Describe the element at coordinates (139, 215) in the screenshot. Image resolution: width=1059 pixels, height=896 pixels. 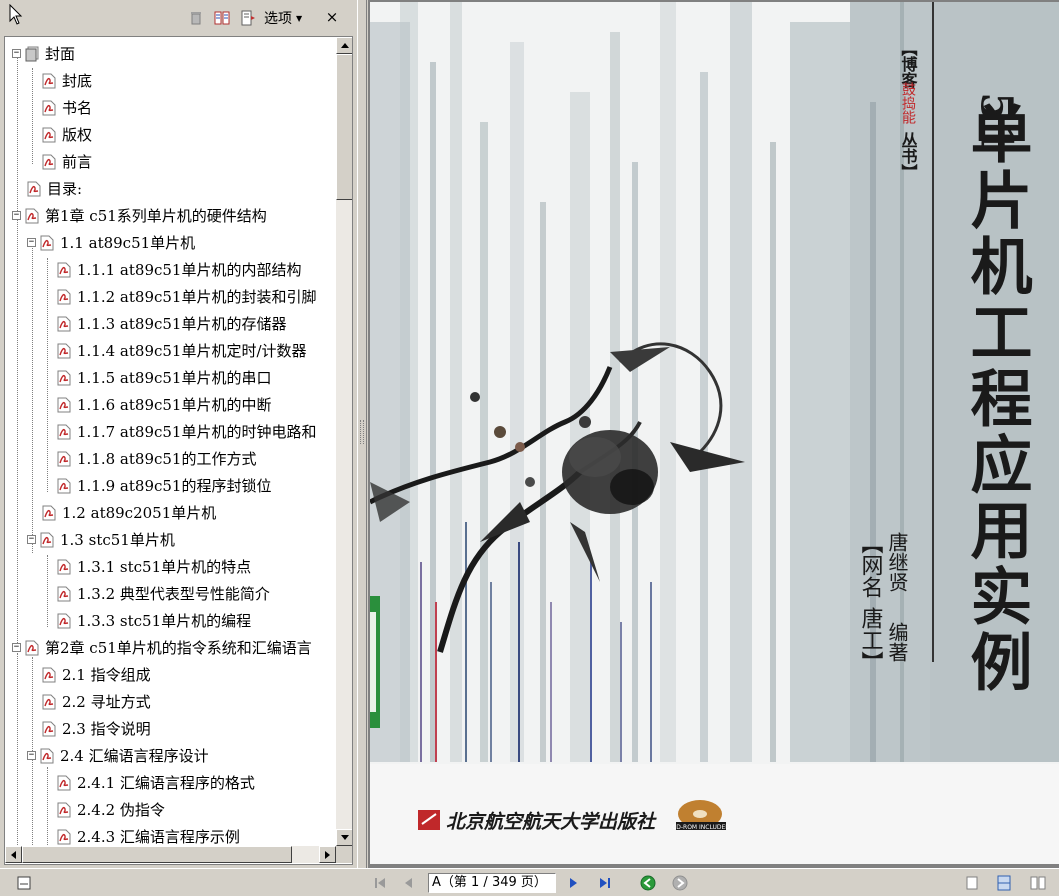
I see `bookmark-item: − 第1章 c51系列单片机的硬件结构` at that location.